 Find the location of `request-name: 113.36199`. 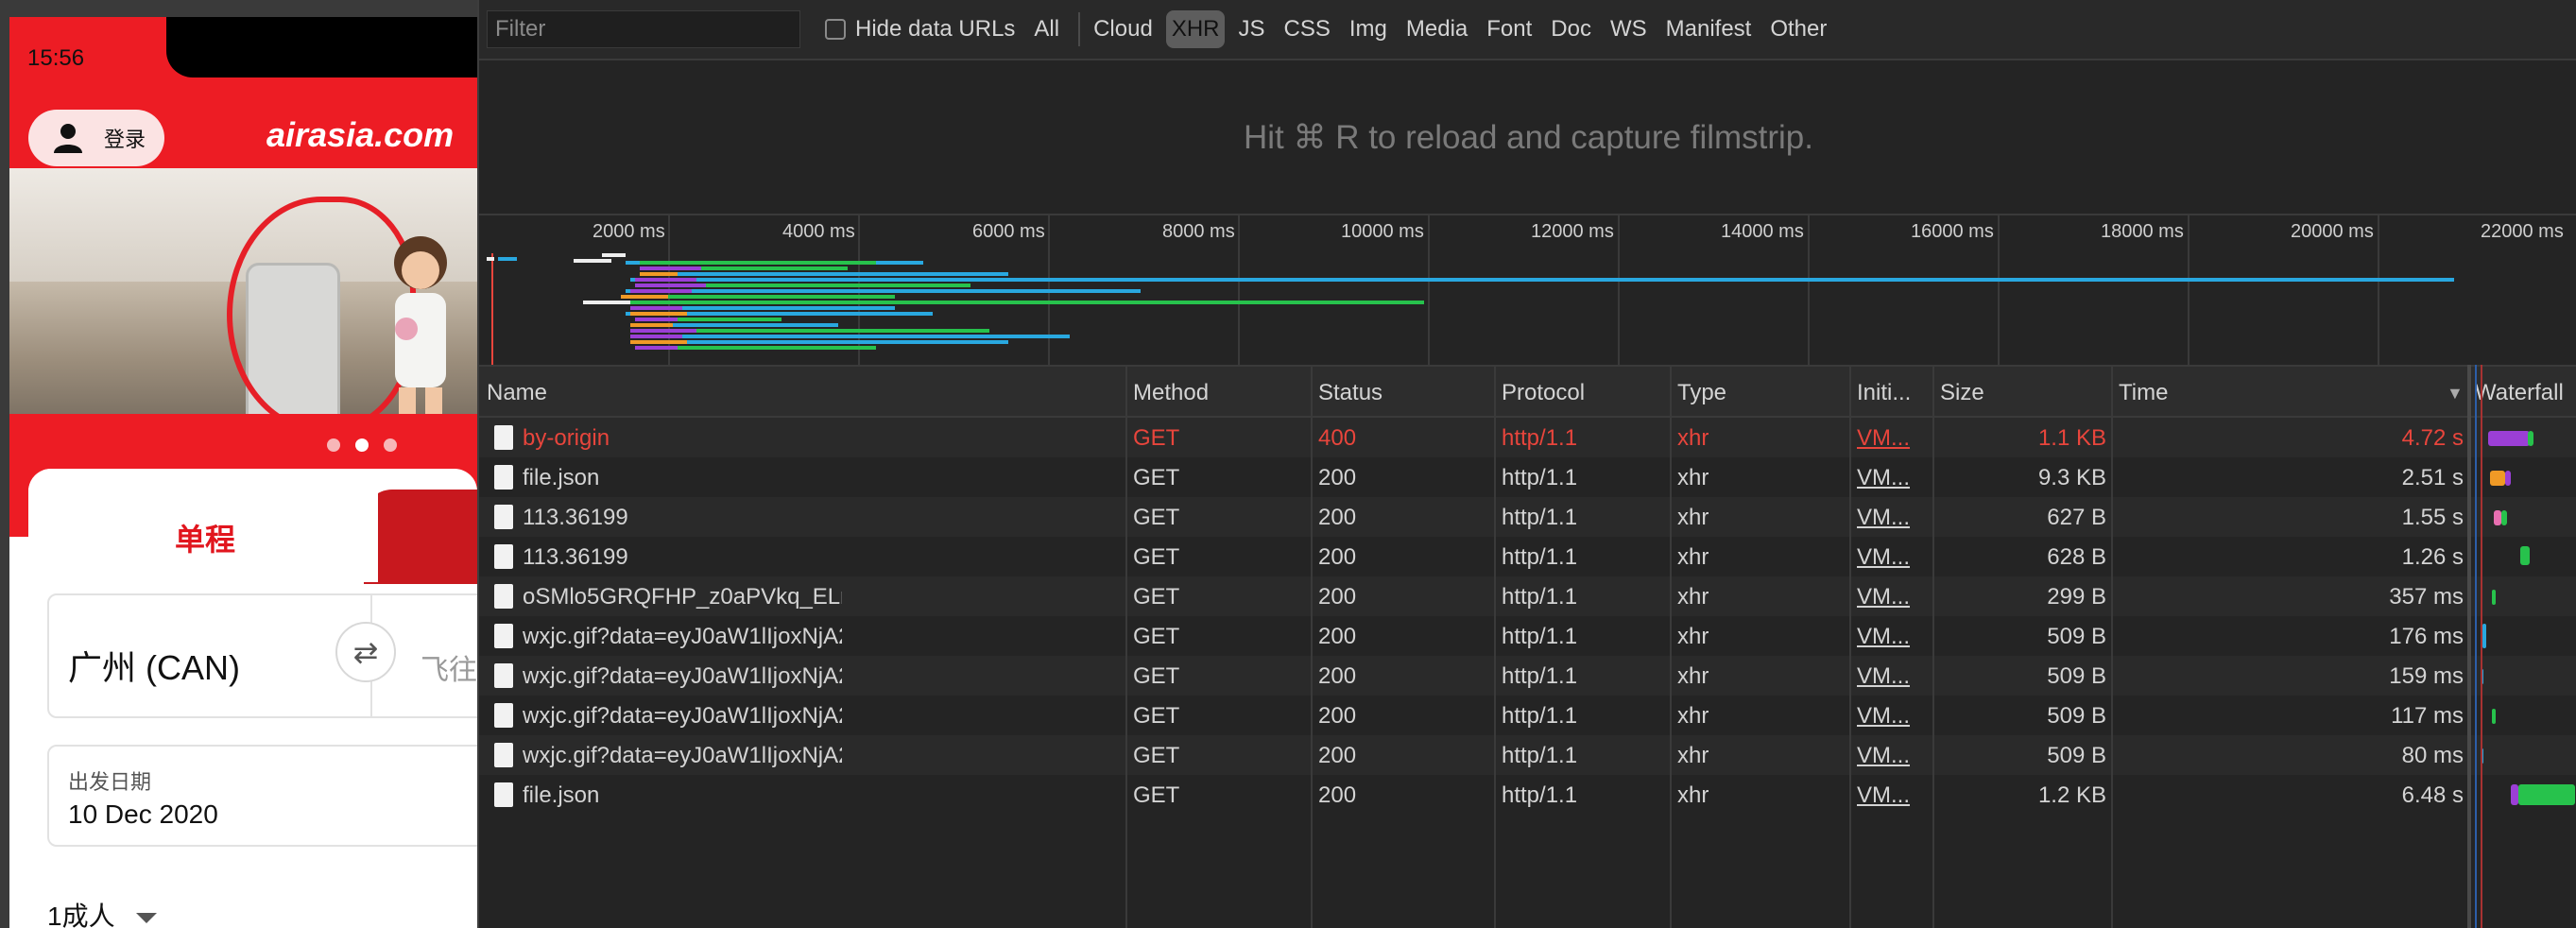

request-name: 113.36199 is located at coordinates (575, 517).